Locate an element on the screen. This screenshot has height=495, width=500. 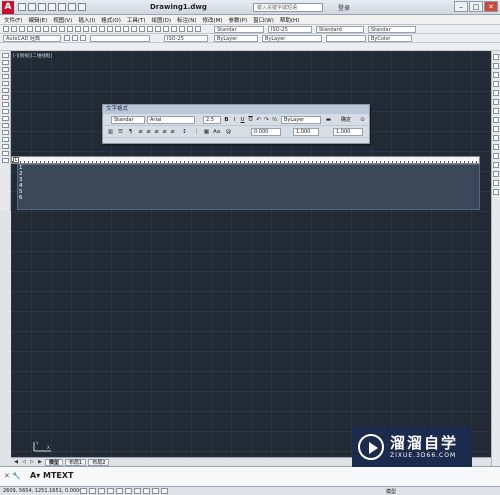
ok-button: 确定 is located at coordinates (346, 120).